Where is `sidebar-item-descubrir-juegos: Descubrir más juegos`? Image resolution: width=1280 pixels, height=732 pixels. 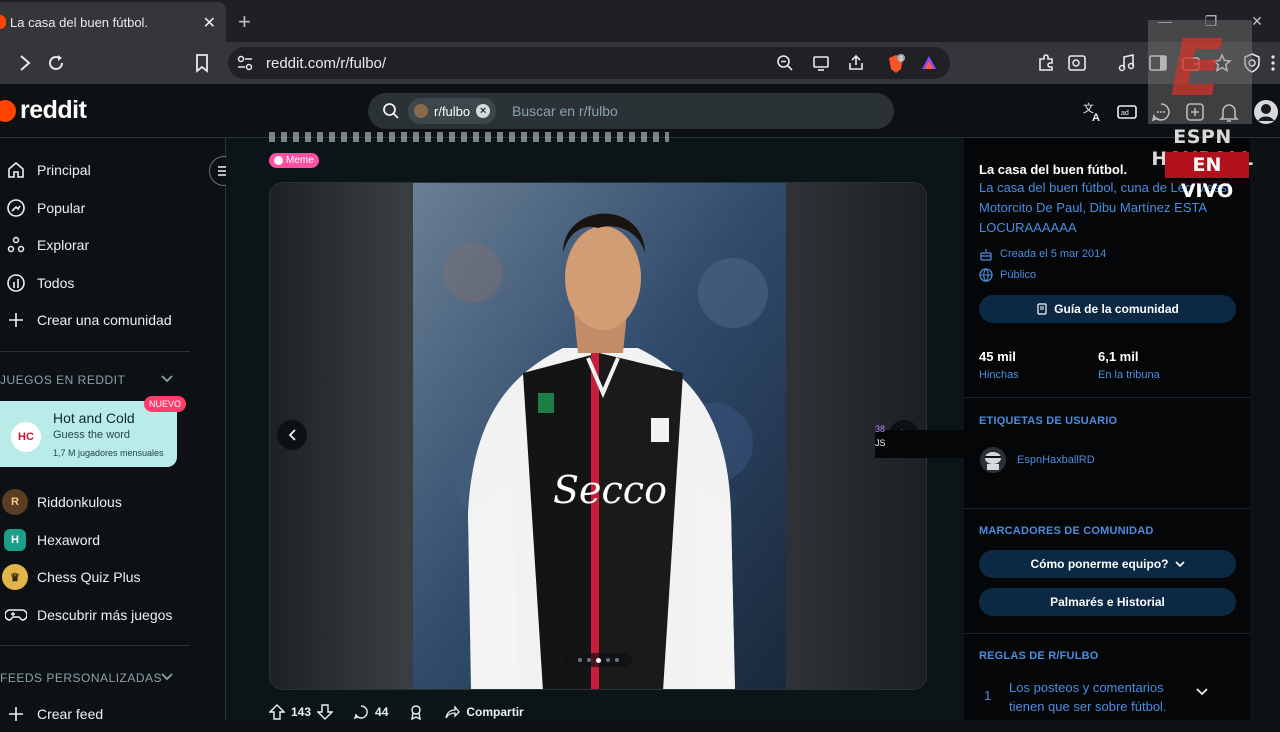
sidebar-item-descubrir-juegos: Descubrir más juegos is located at coordinates (86, 615).